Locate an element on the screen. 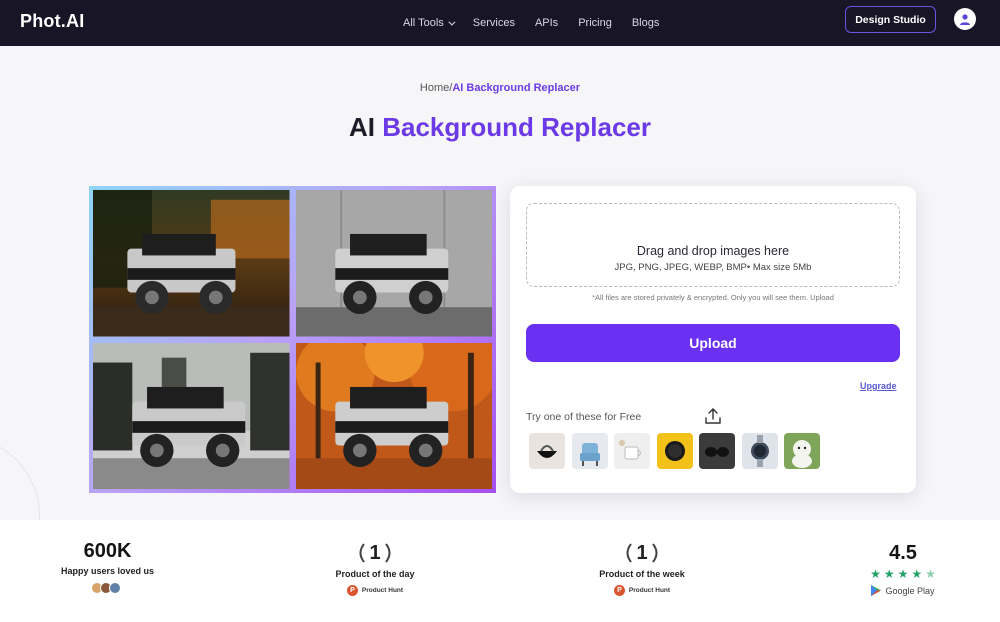 The image size is (1000, 622). sample-watch-yellow is located at coordinates (674, 451).